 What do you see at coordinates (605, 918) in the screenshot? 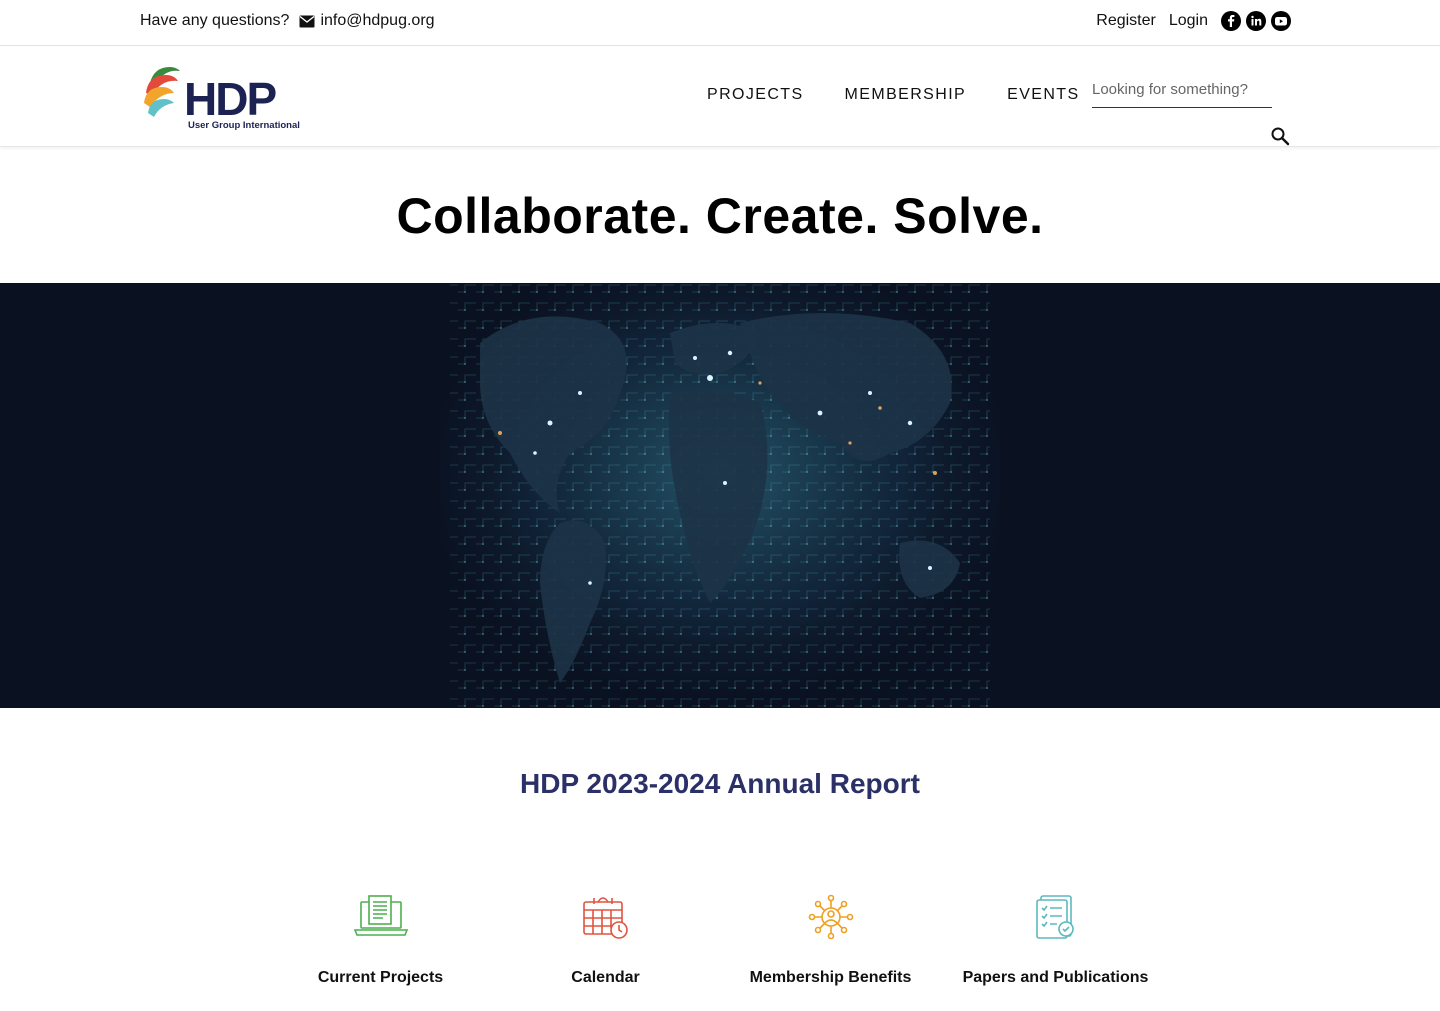
I see `calendar-clock-icon` at bounding box center [605, 918].